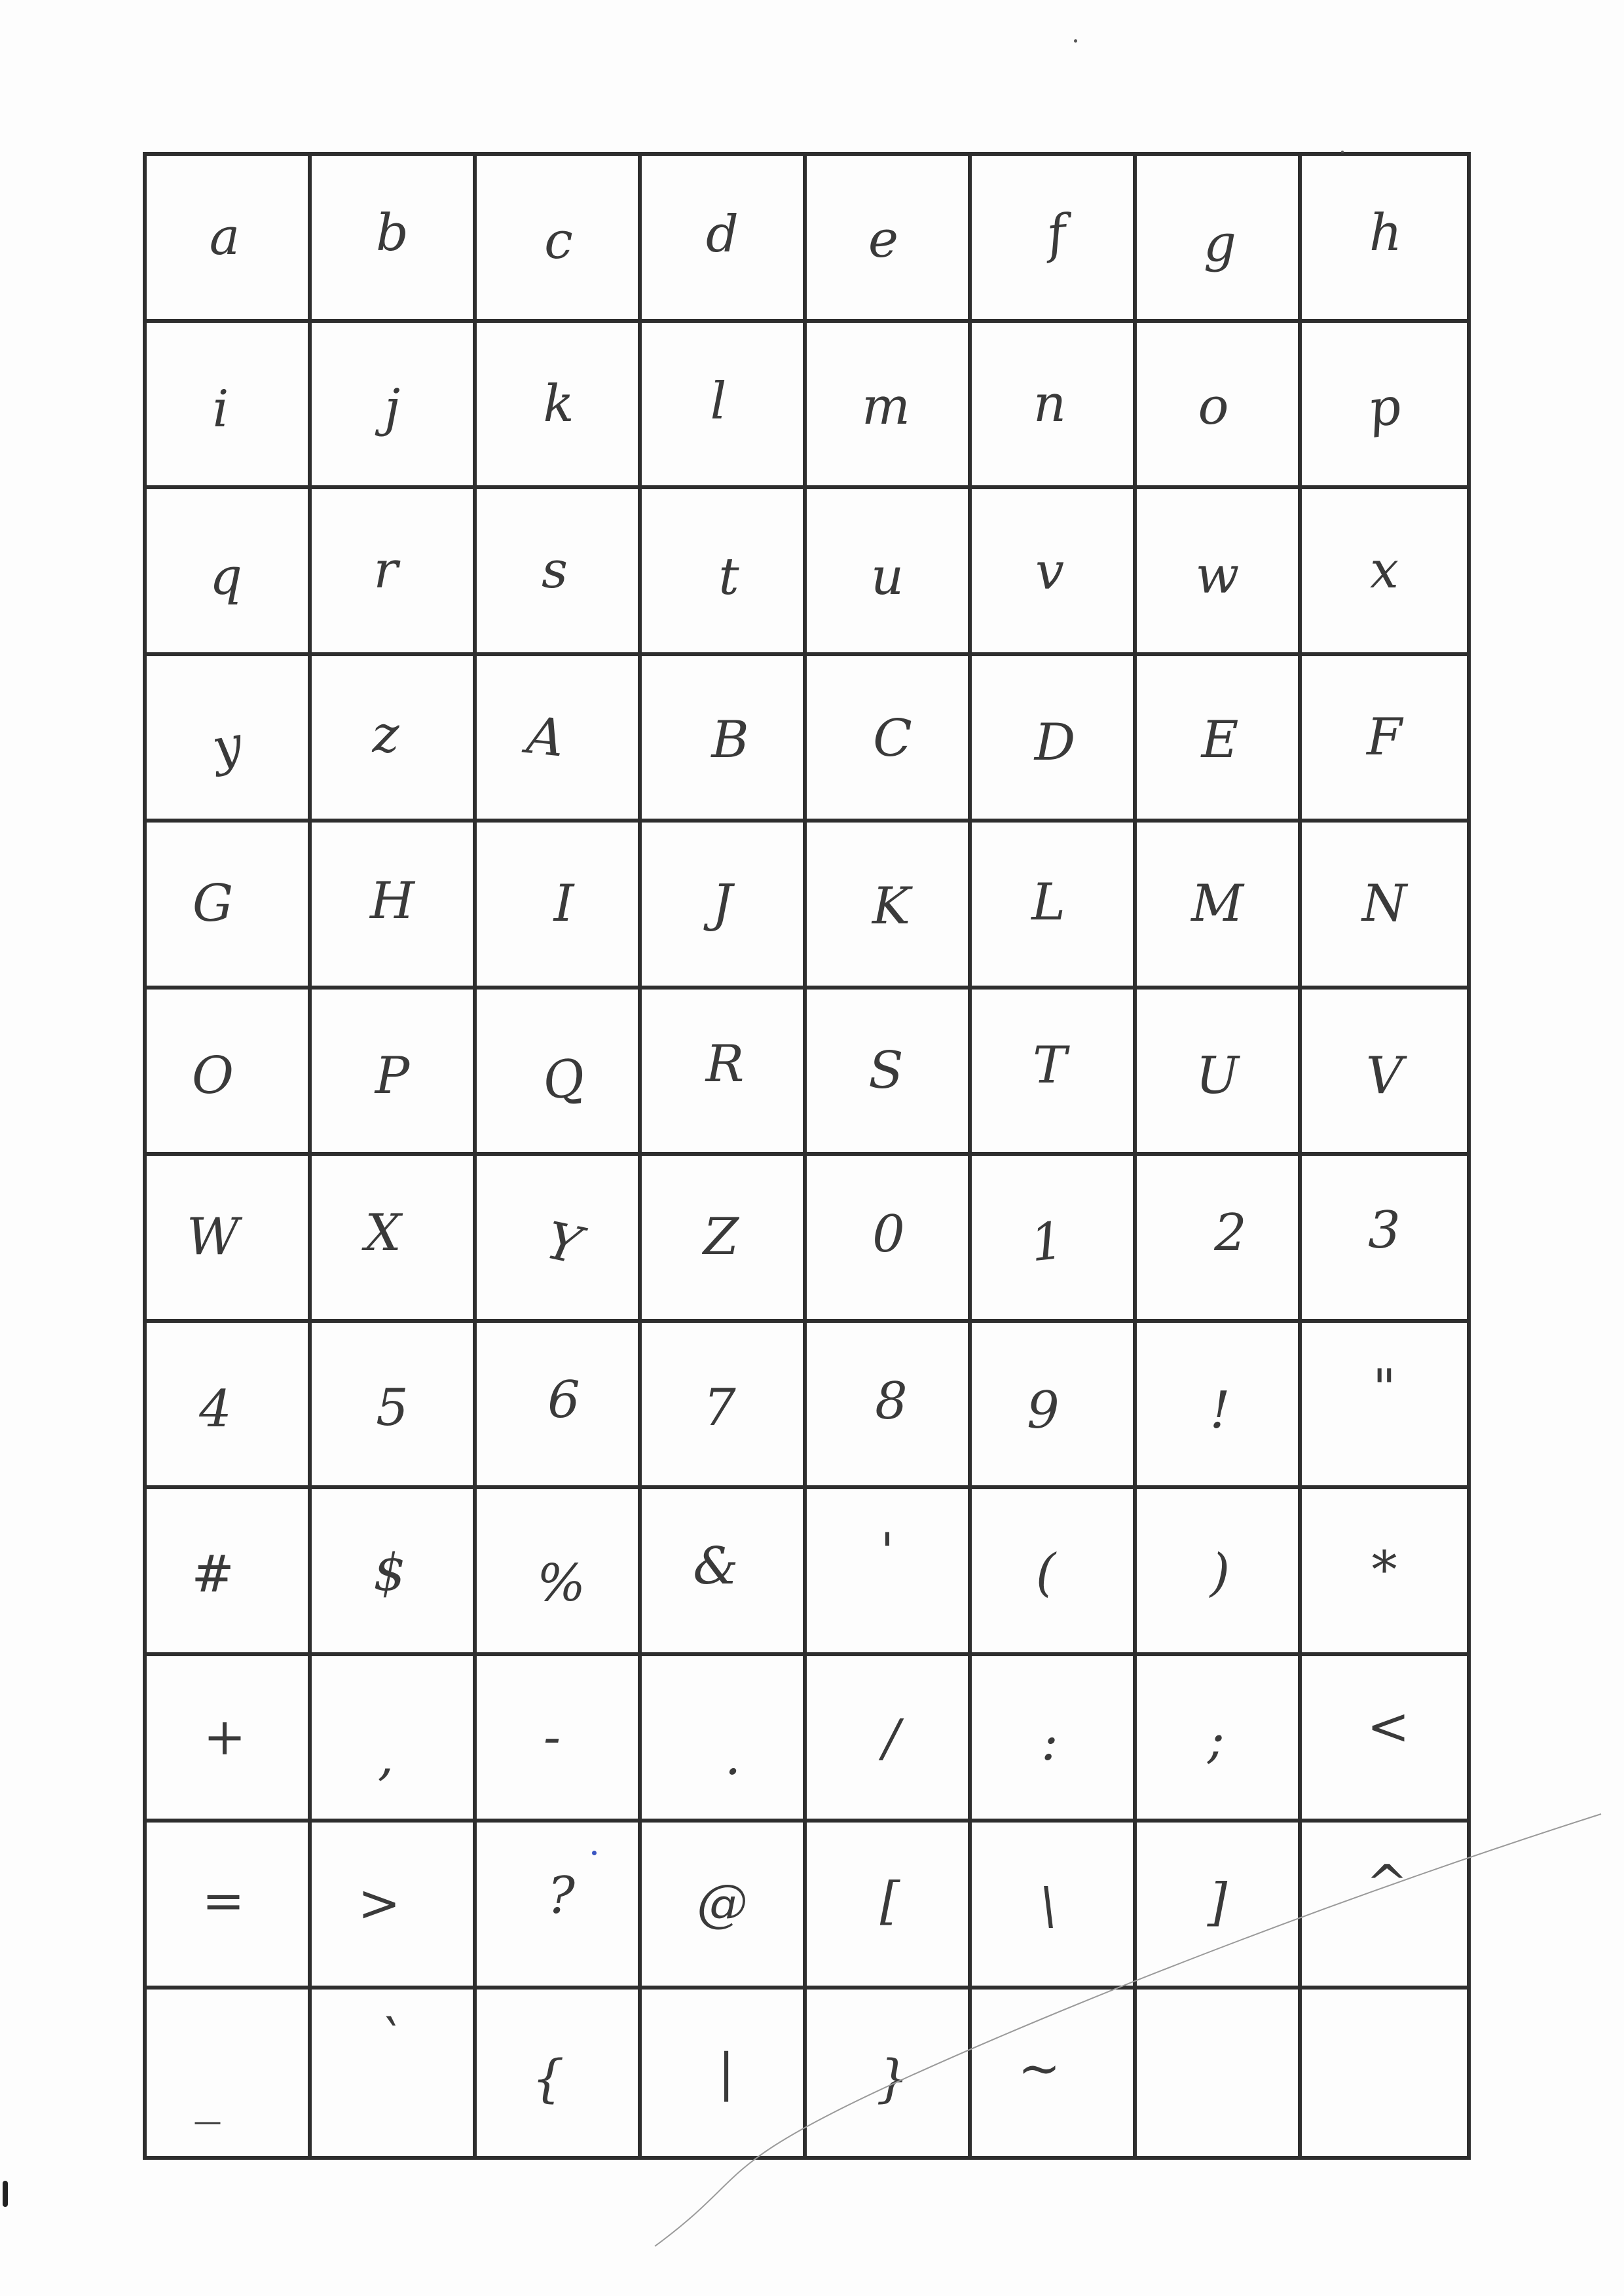 This screenshot has width=1624, height=2296. I want to click on handwritten-character: G, so click(213, 904).